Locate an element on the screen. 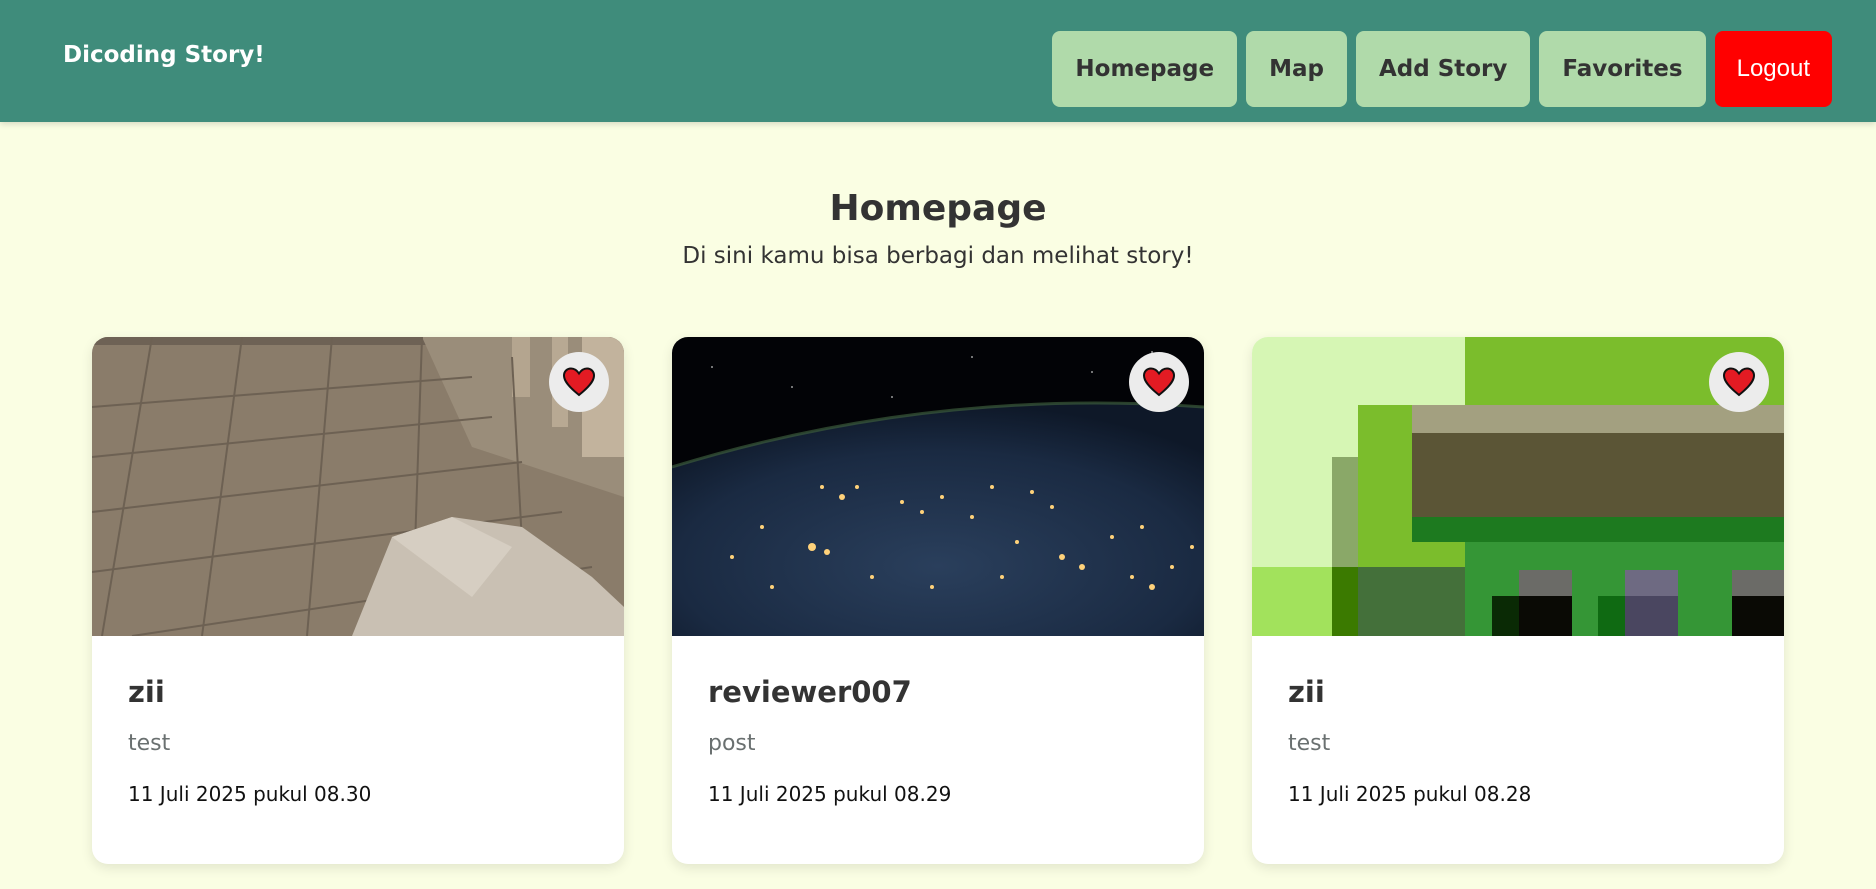  story-body: zii test 11 Juli 2025 pukul 08.30 is located at coordinates (364, 740).